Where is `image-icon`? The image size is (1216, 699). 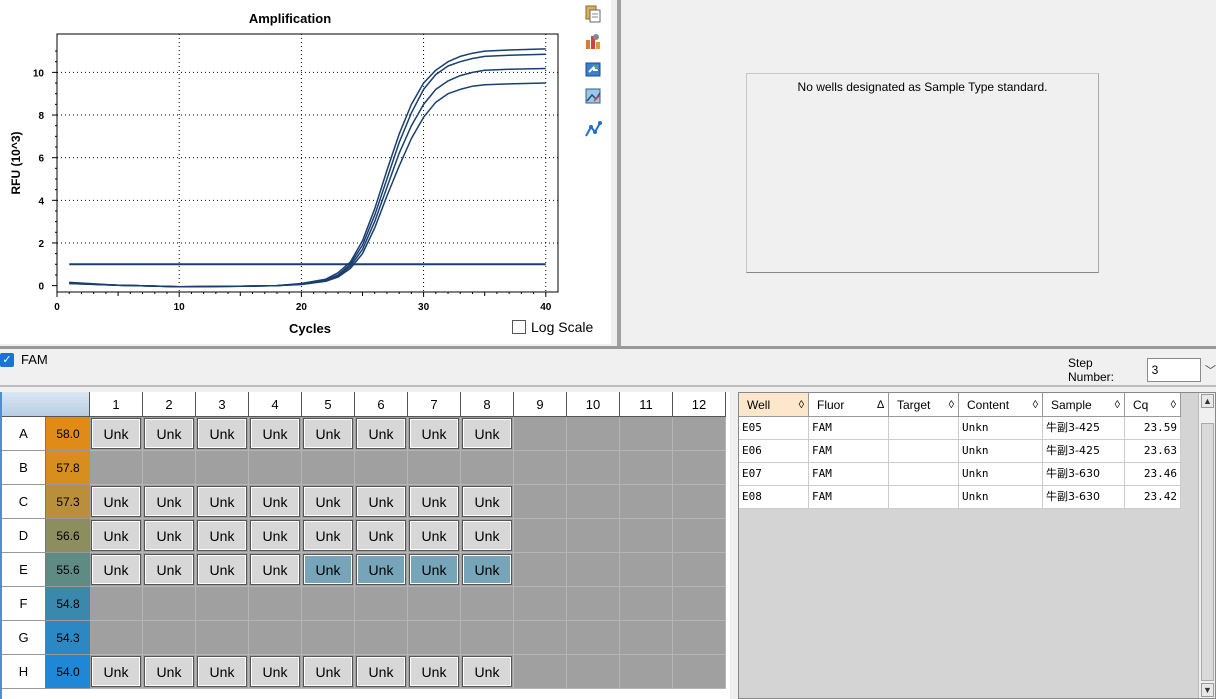
image-icon is located at coordinates (593, 96).